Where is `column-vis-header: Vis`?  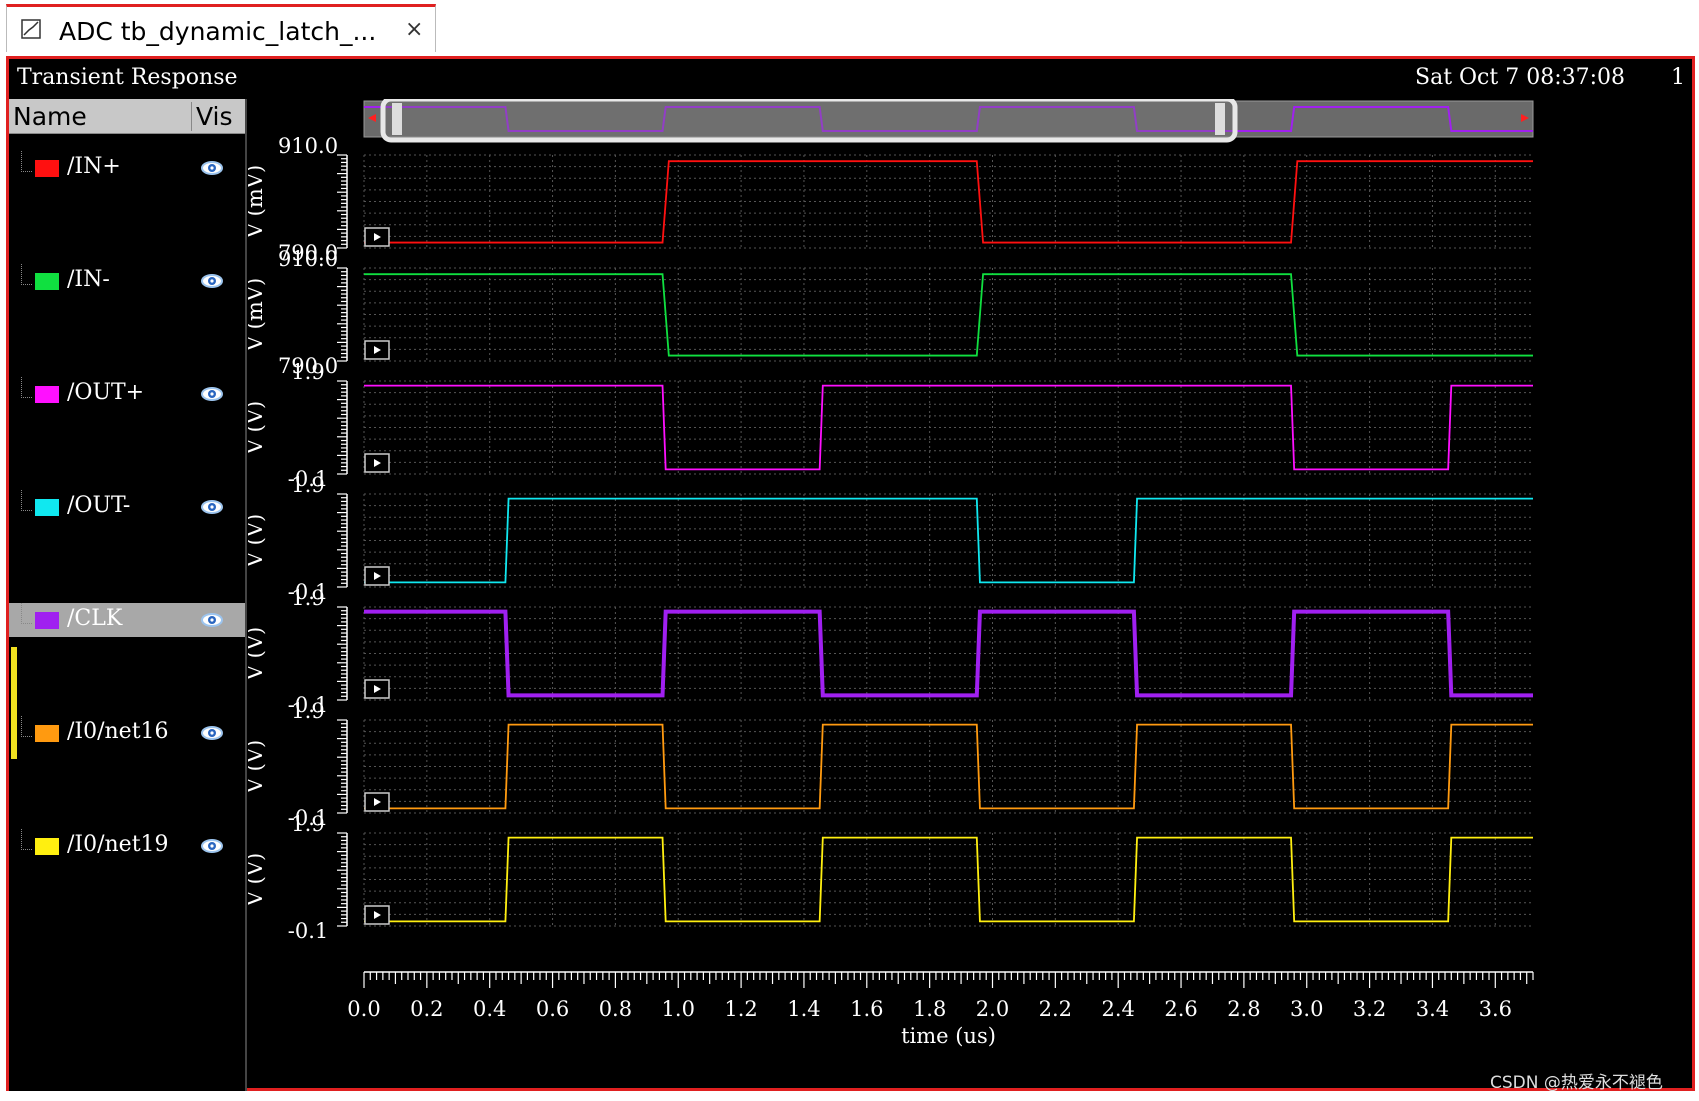 column-vis-header: Vis is located at coordinates (212, 116).